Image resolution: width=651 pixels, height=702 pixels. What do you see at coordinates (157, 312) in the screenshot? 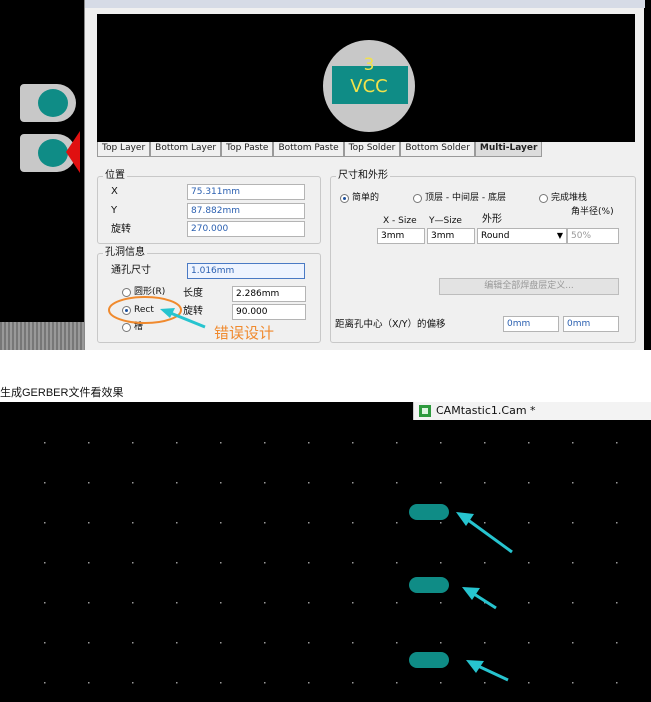
I see `annotation-overlay` at bounding box center [157, 312].